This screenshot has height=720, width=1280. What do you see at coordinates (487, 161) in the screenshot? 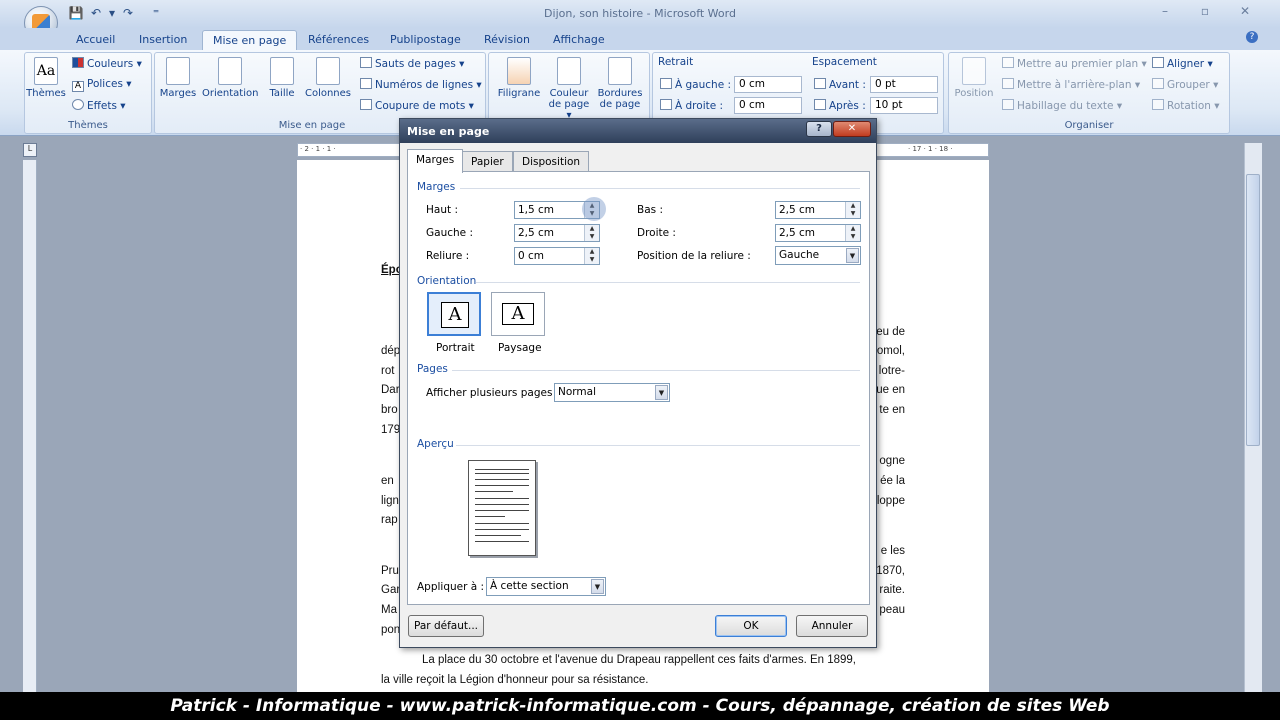
I see `dialog-tab-papier: Papier` at bounding box center [487, 161].